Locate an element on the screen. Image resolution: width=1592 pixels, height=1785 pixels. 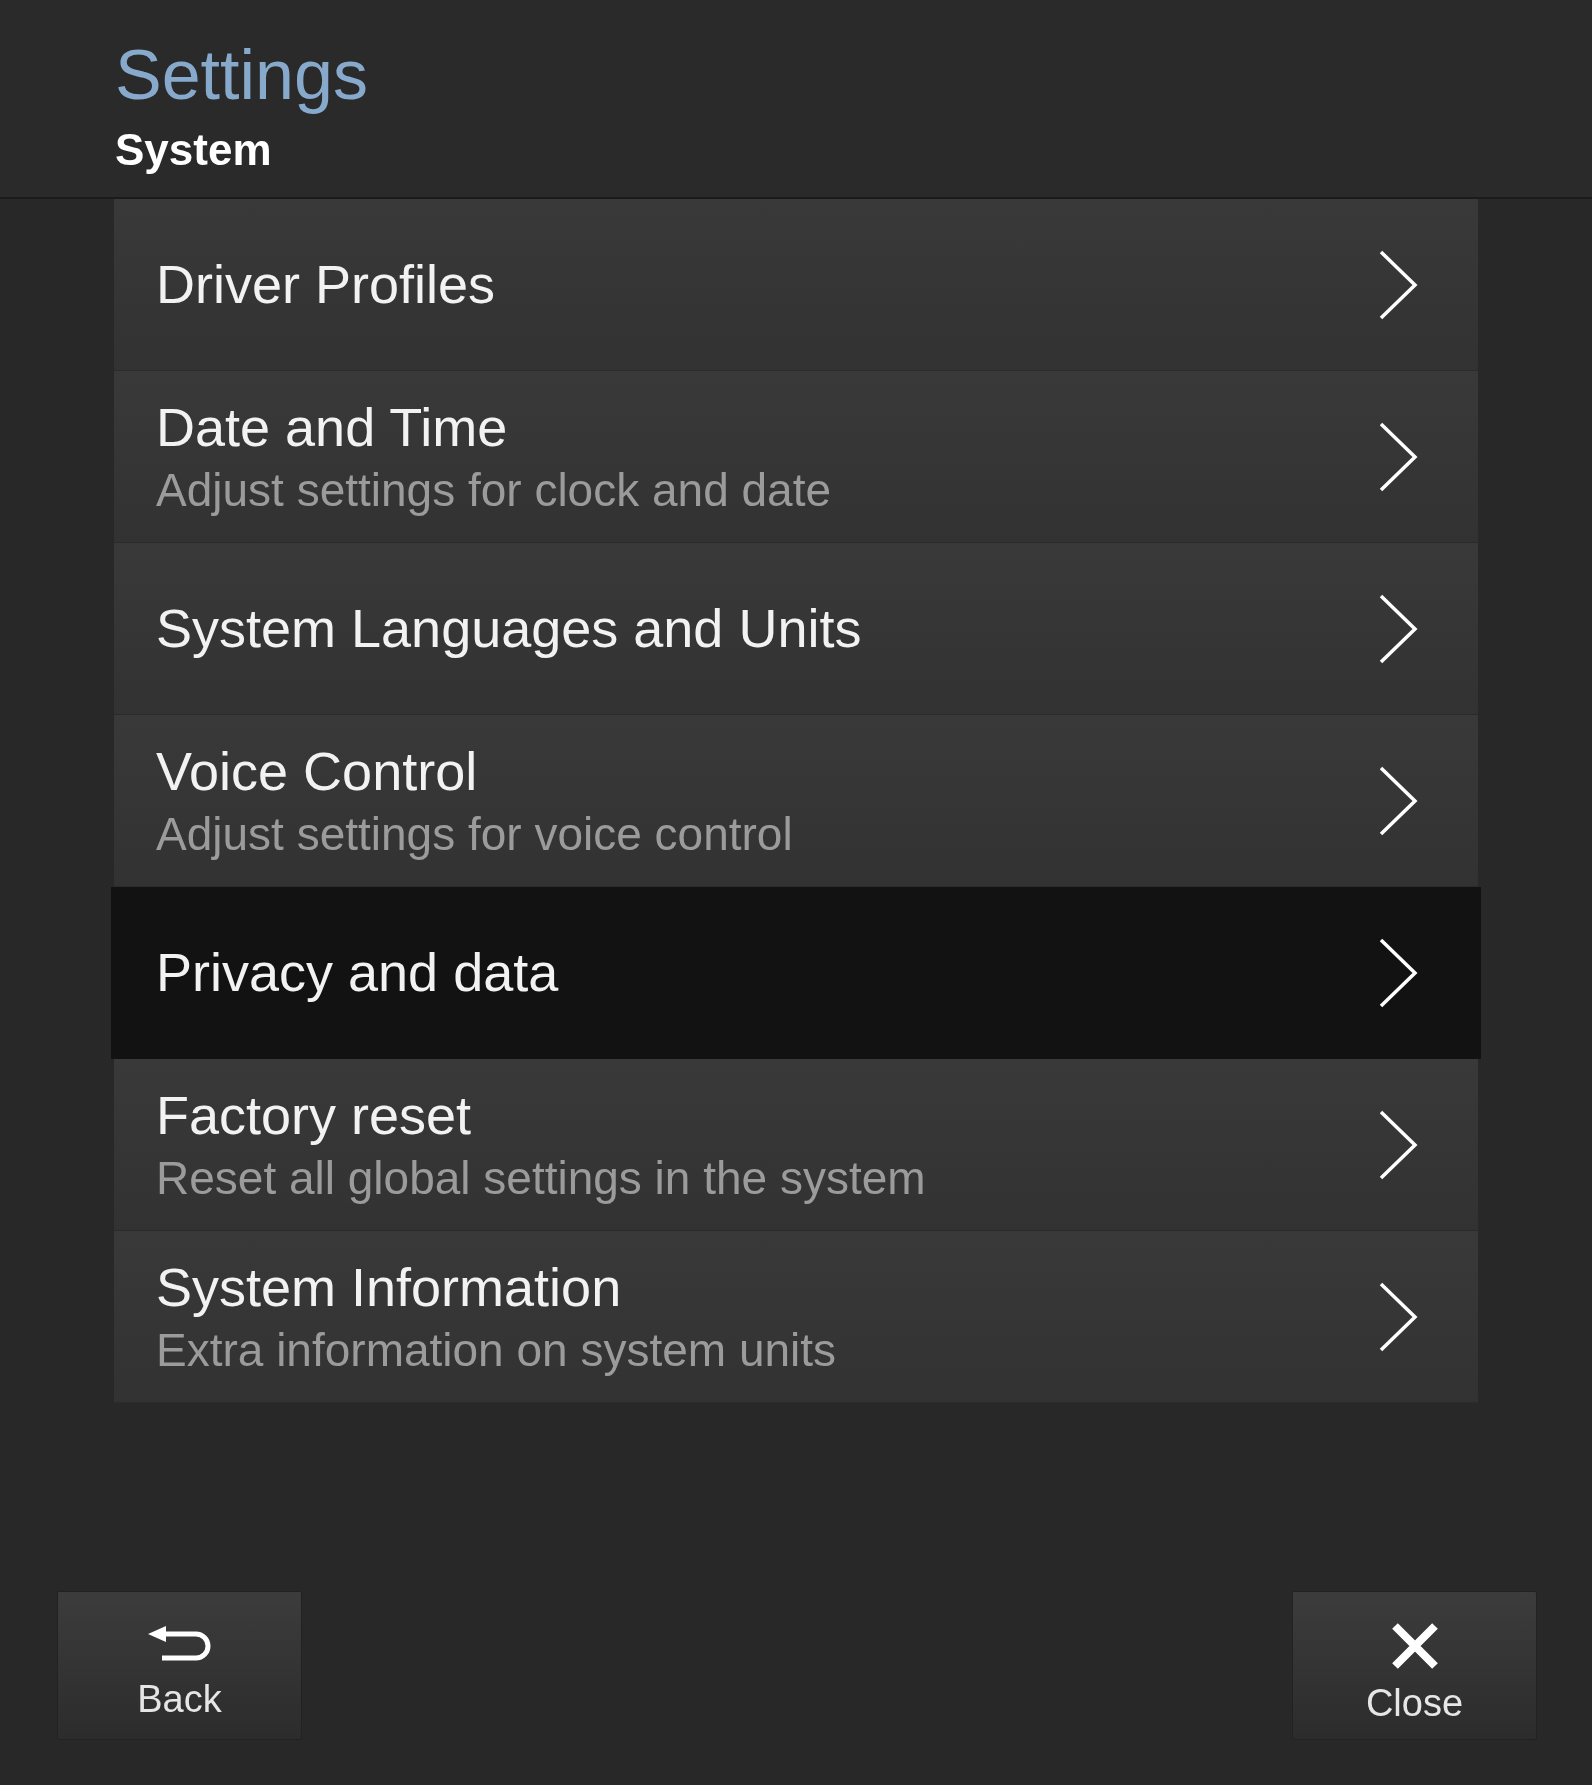
close-button: Close is located at coordinates (1414, 1665).